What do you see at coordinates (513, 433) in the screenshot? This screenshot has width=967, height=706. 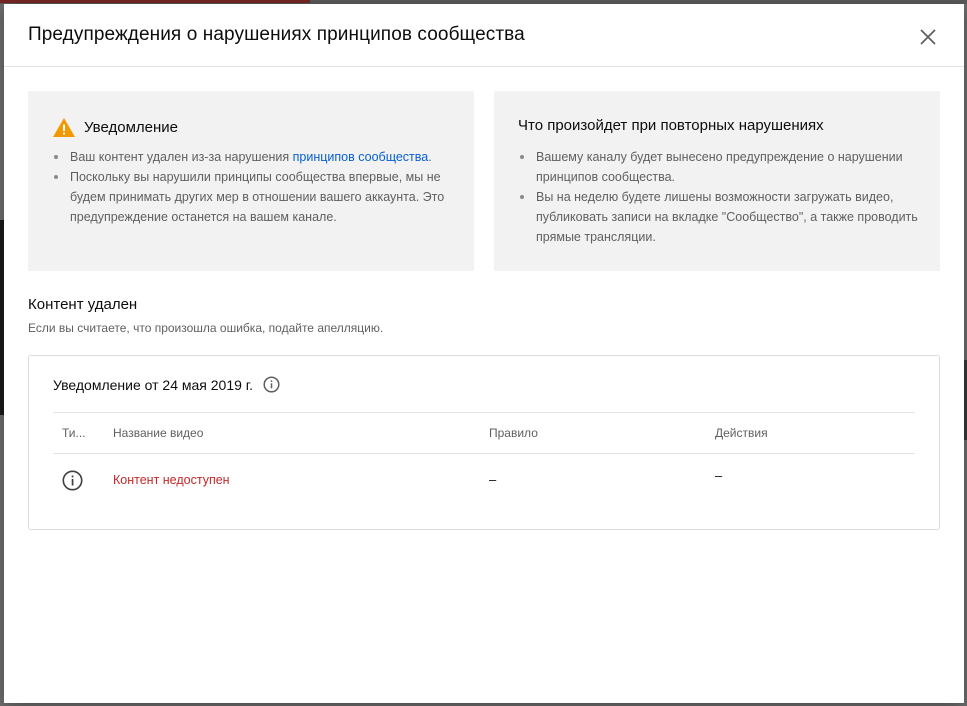 I see `column-header-rule: Правило` at bounding box center [513, 433].